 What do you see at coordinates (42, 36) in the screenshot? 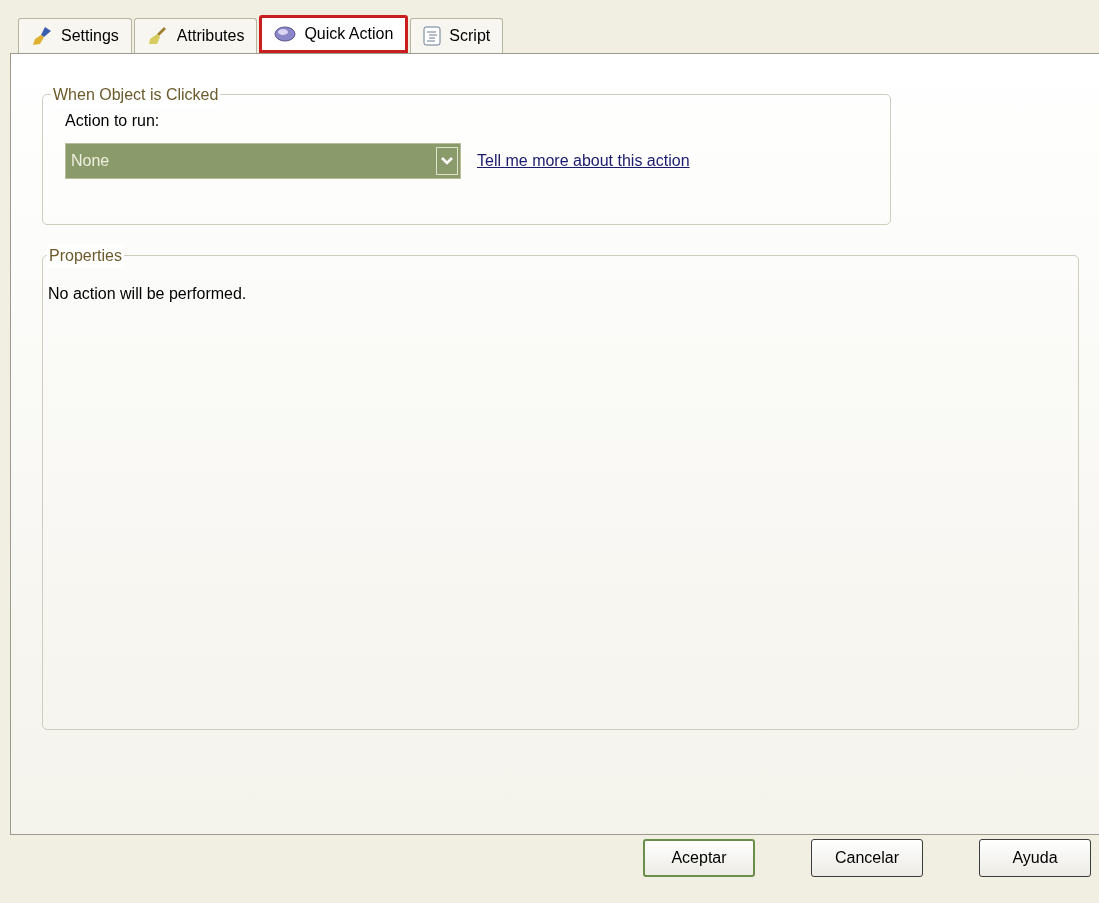
I see `brush-icon` at bounding box center [42, 36].